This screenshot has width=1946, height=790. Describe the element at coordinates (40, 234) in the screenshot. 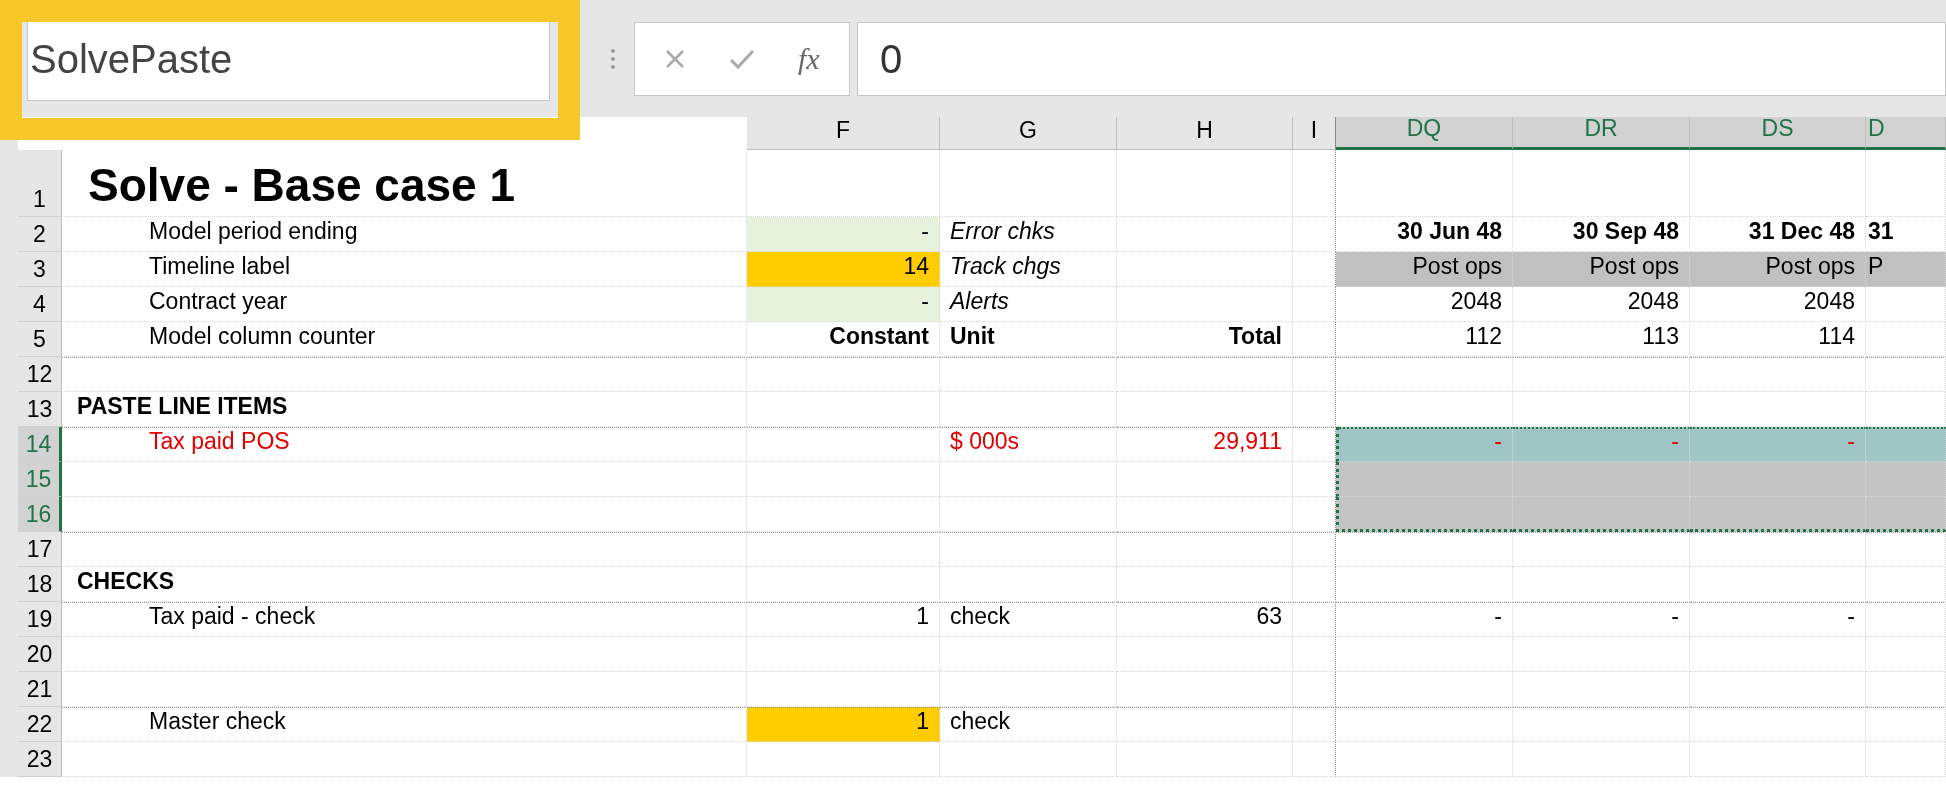

I see `row-number: 2` at that location.